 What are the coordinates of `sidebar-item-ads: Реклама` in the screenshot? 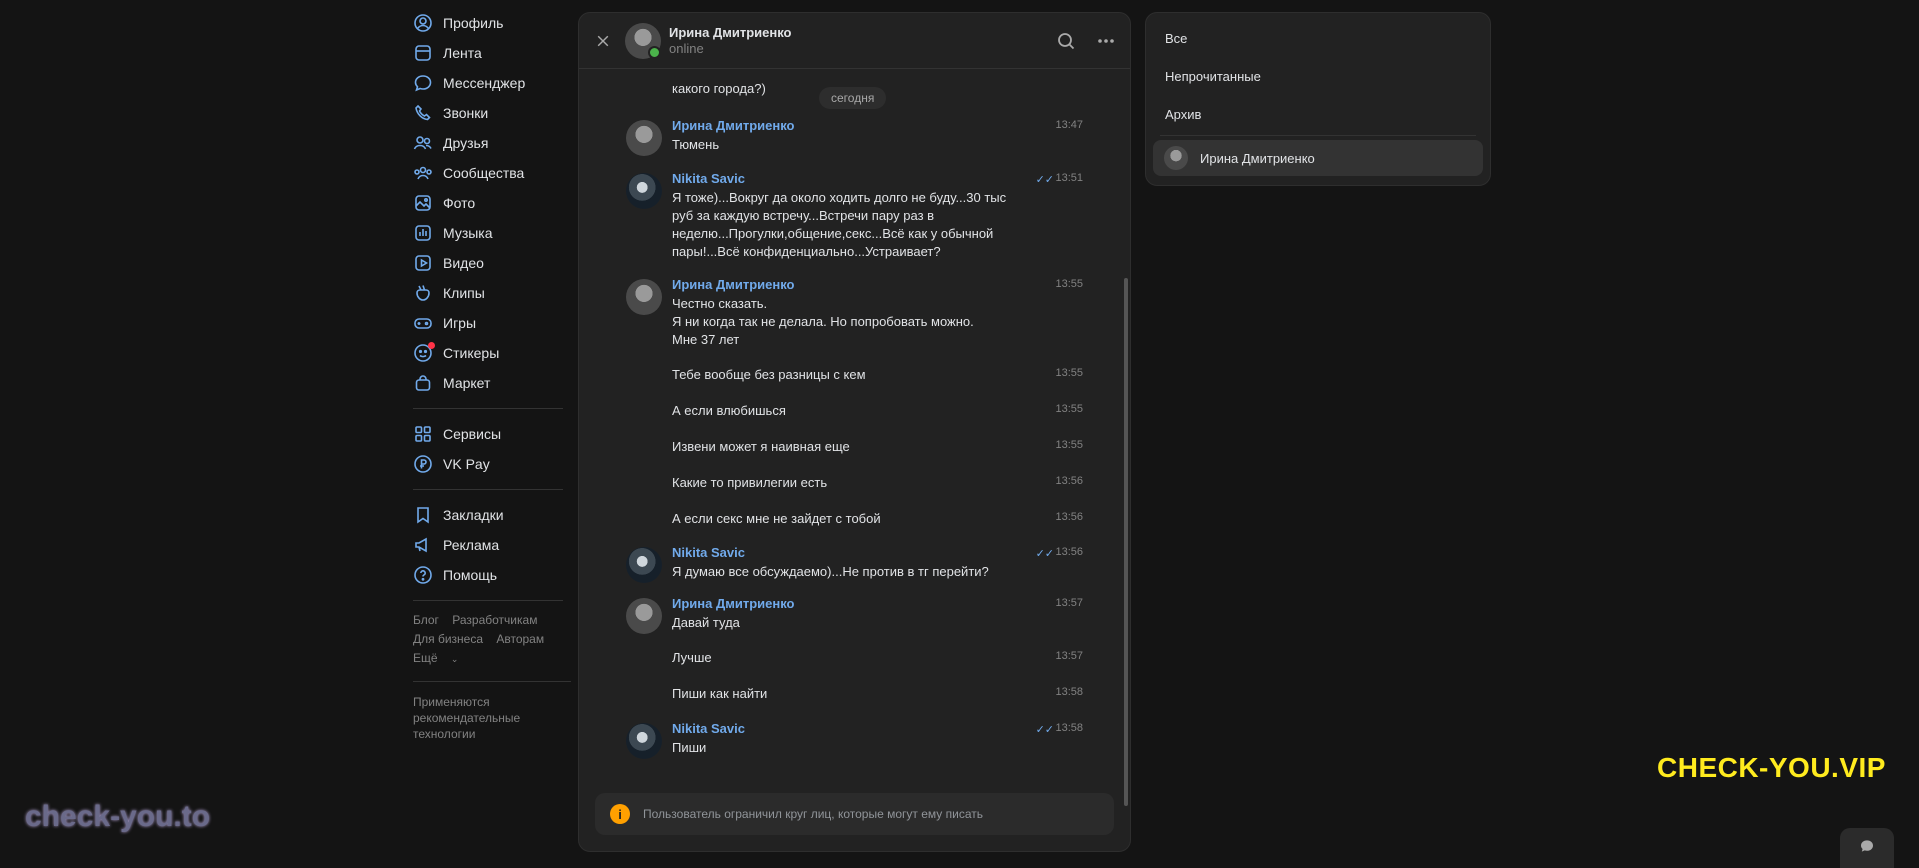 It's located at (494, 545).